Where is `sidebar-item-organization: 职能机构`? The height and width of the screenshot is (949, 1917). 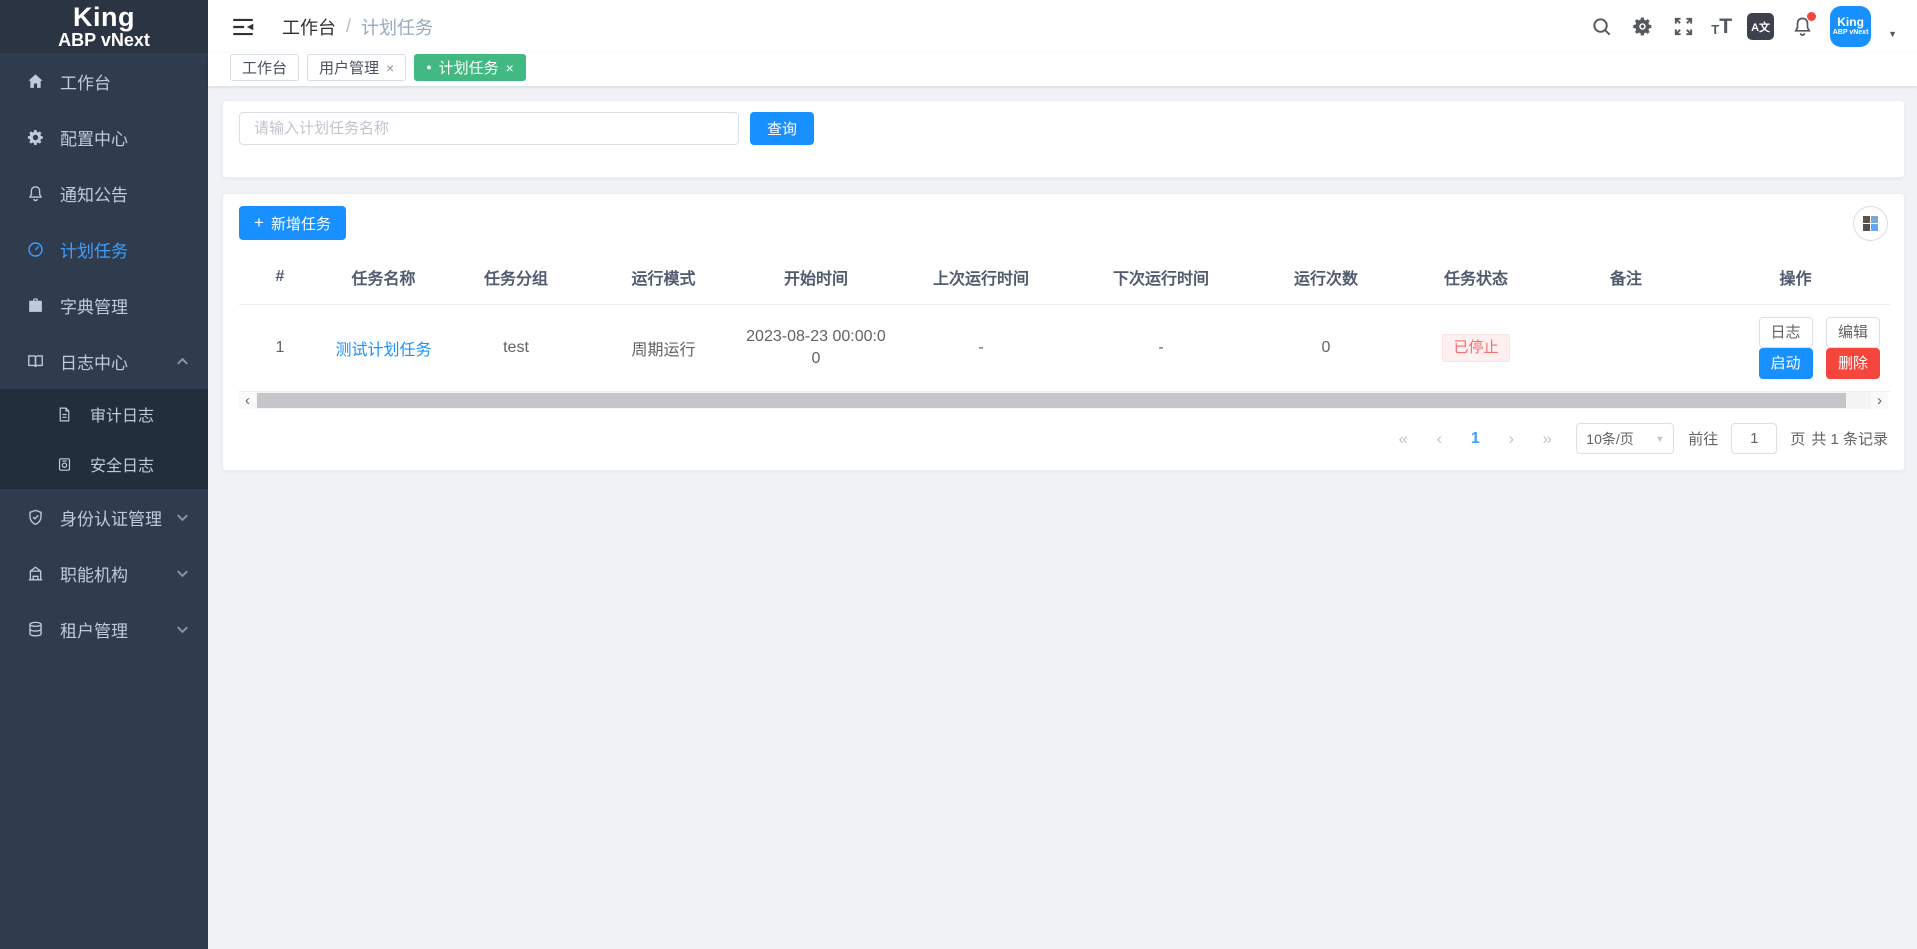
sidebar-item-organization: 职能机构 is located at coordinates (104, 573).